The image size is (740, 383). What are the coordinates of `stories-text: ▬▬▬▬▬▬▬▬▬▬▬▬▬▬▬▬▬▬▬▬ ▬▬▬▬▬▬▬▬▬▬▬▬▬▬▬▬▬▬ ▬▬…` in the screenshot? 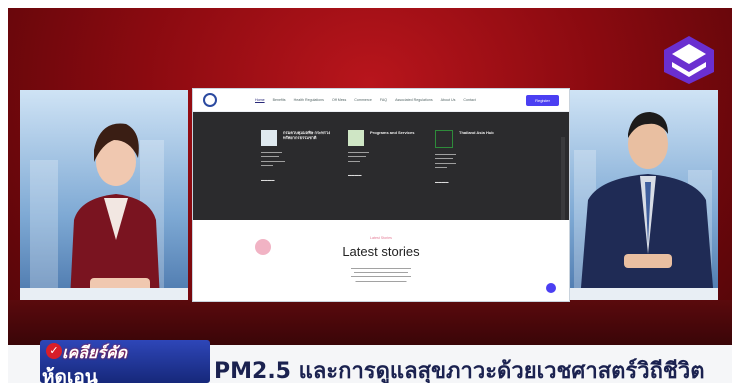 It's located at (381, 274).